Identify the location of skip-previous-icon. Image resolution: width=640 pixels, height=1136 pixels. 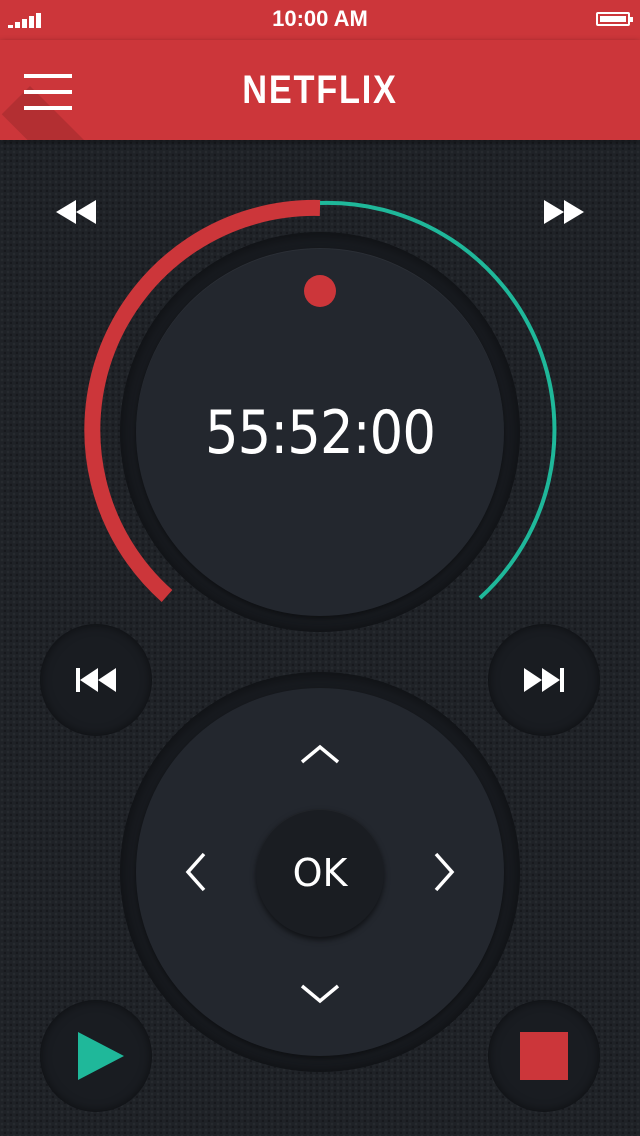
(96, 680).